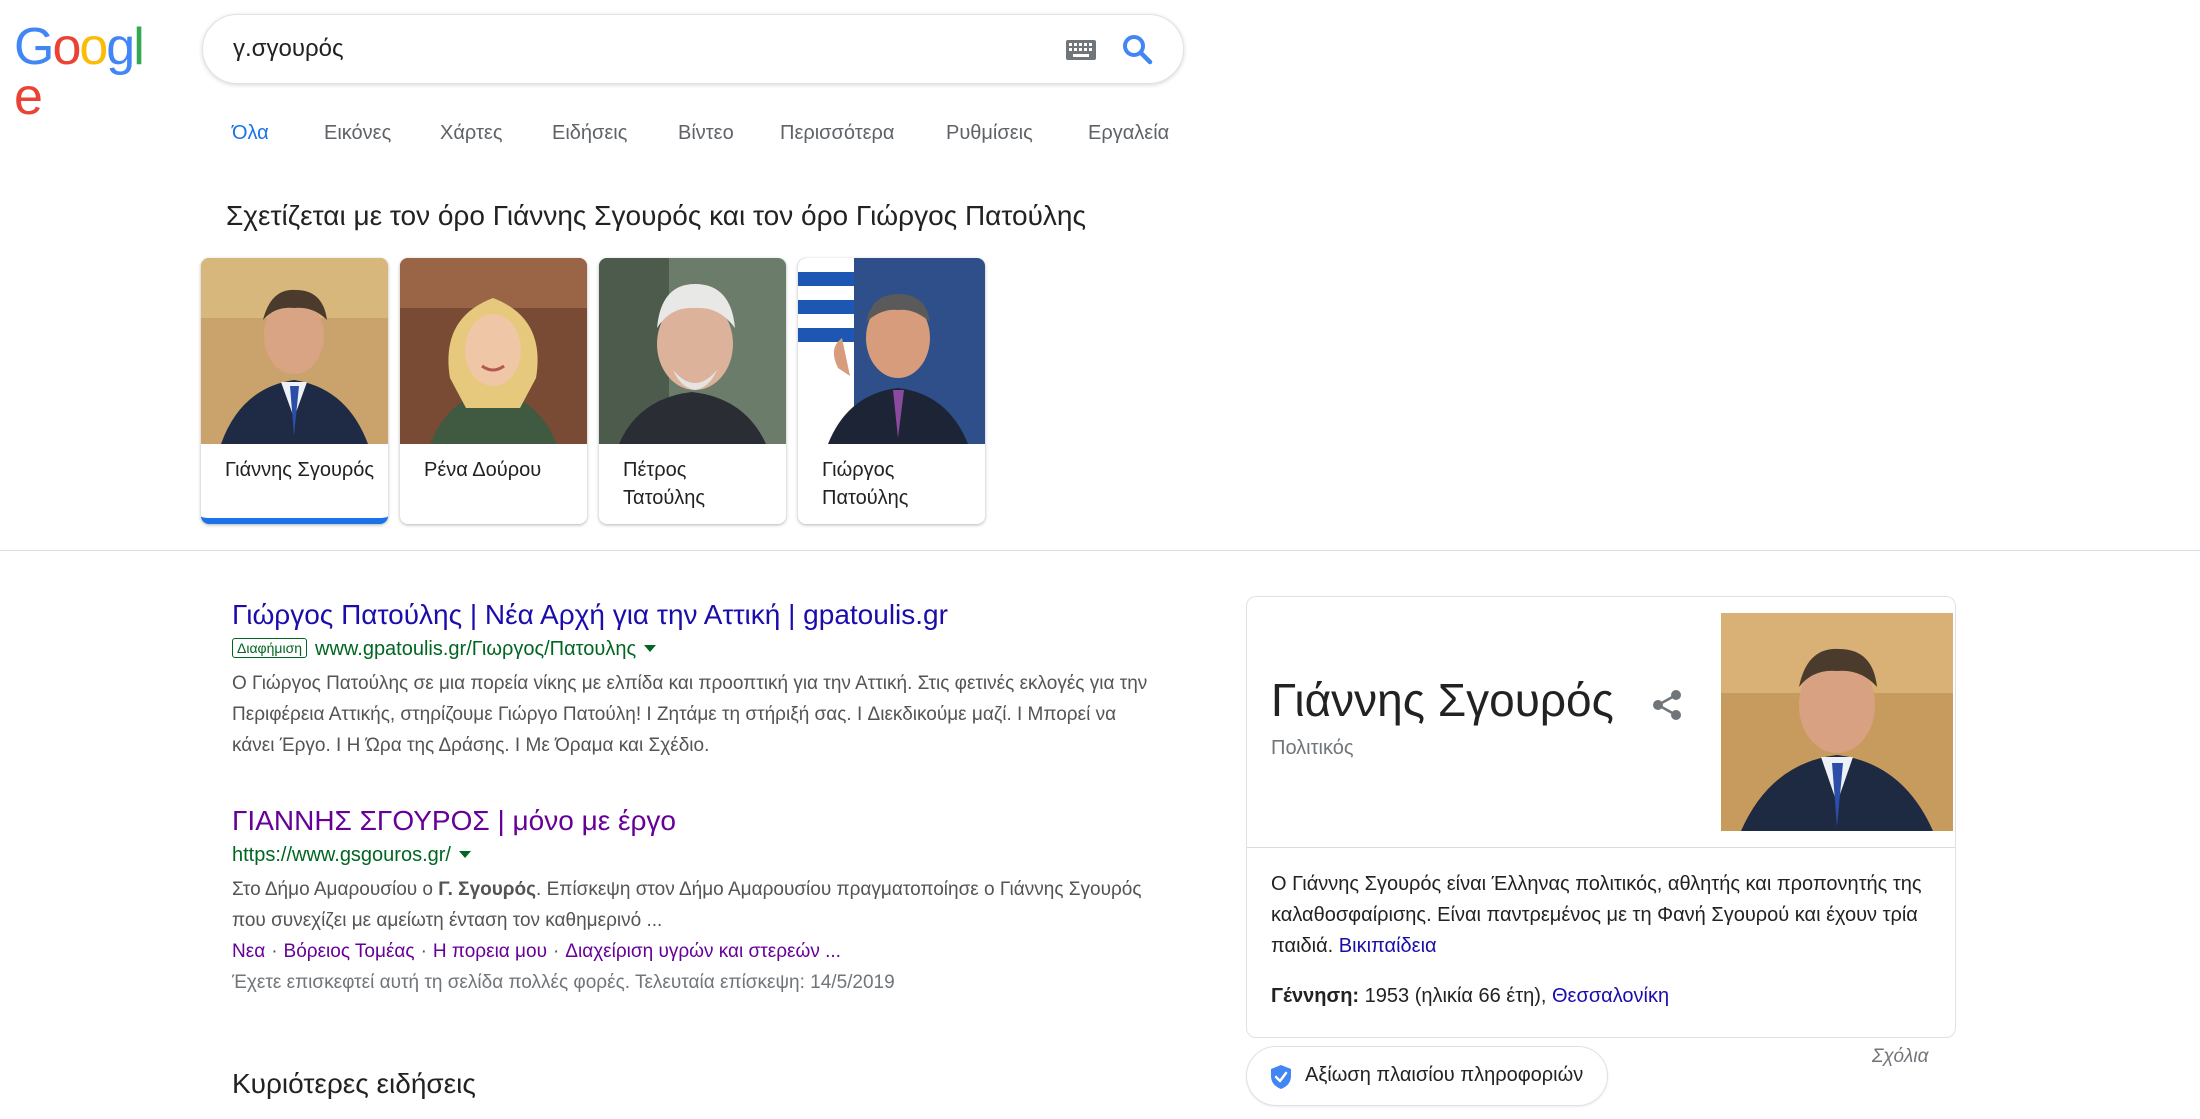 The image size is (2200, 1119). What do you see at coordinates (1610, 996) in the screenshot?
I see `birthplace-link: Θεσσαλονίκη` at bounding box center [1610, 996].